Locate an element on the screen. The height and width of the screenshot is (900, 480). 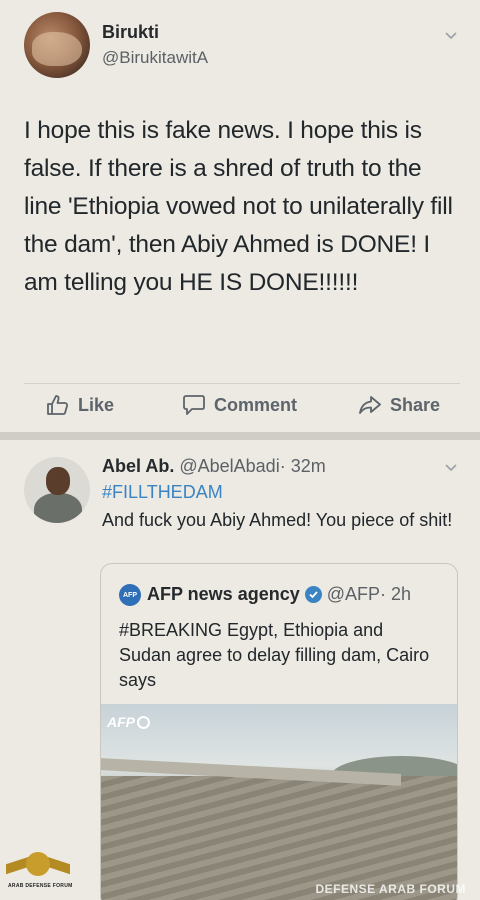
comment-icon is located at coordinates (194, 405).